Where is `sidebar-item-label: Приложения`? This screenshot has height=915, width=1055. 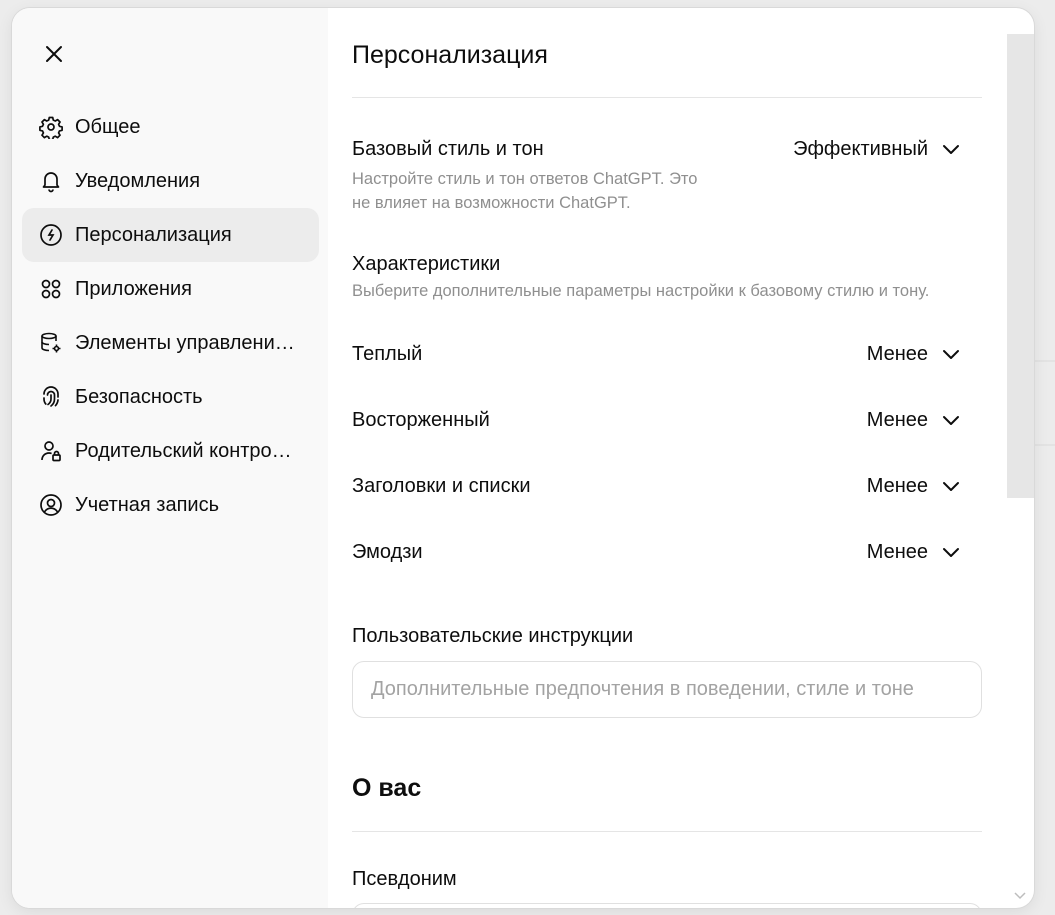 sidebar-item-label: Приложения is located at coordinates (134, 288).